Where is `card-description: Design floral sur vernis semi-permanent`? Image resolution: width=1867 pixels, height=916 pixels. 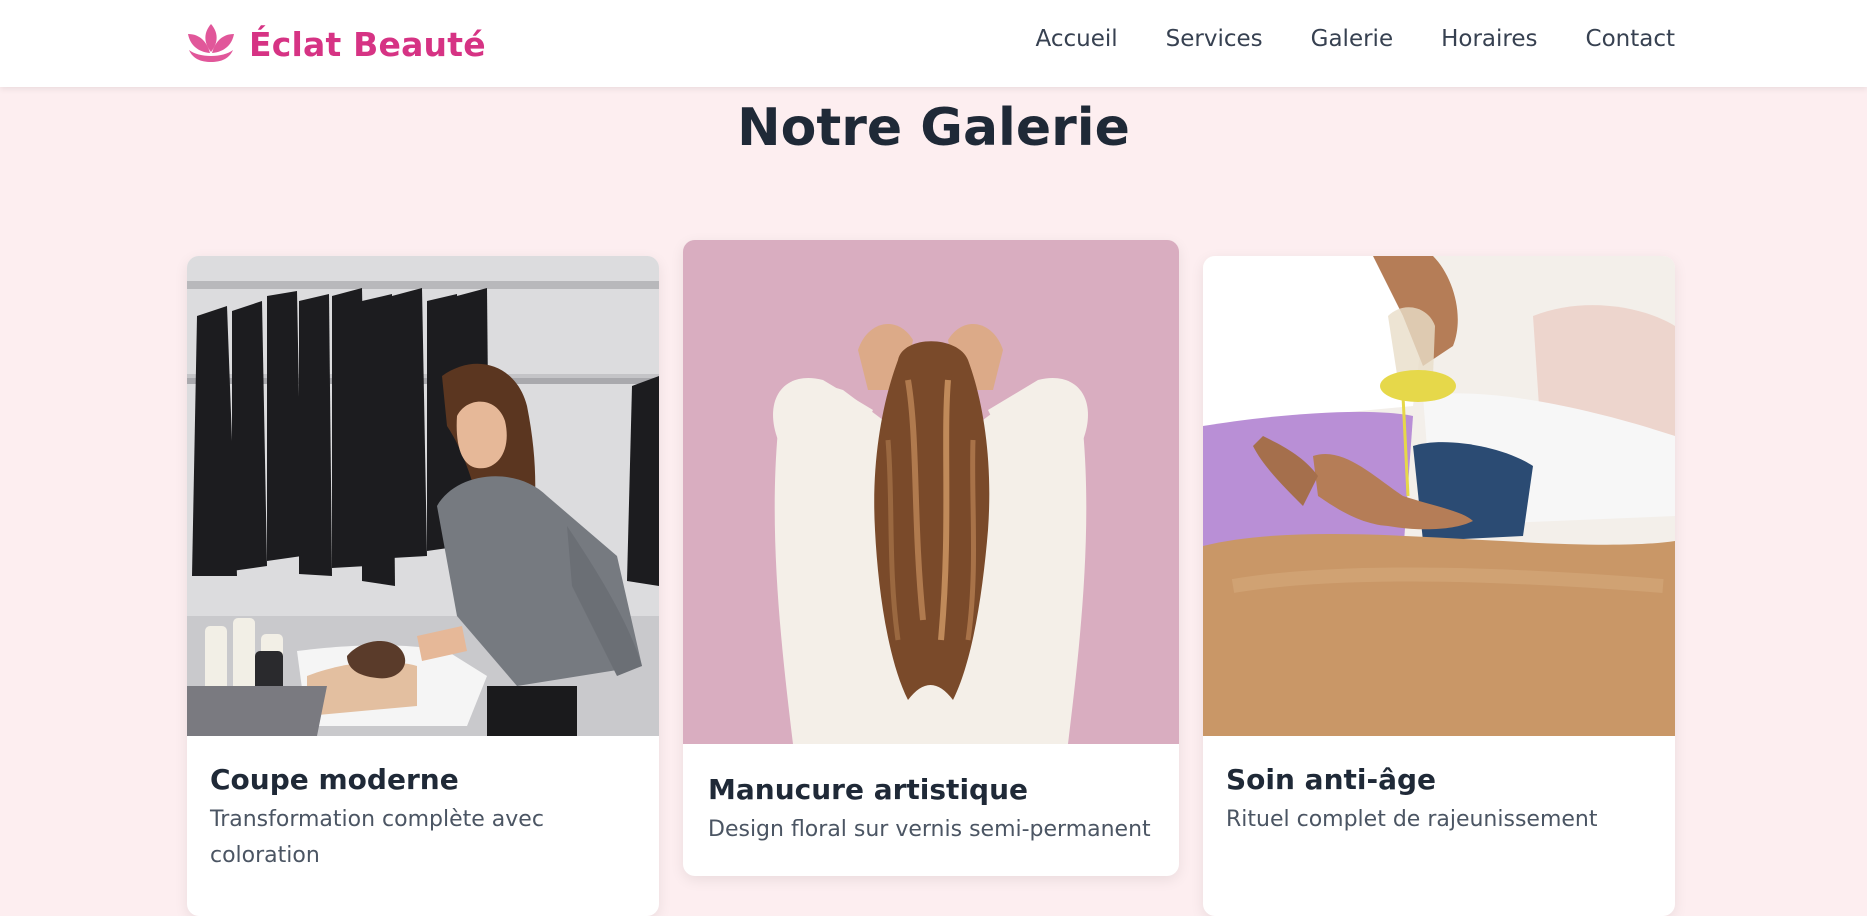
card-description: Design floral sur vernis semi-permanent is located at coordinates (929, 829).